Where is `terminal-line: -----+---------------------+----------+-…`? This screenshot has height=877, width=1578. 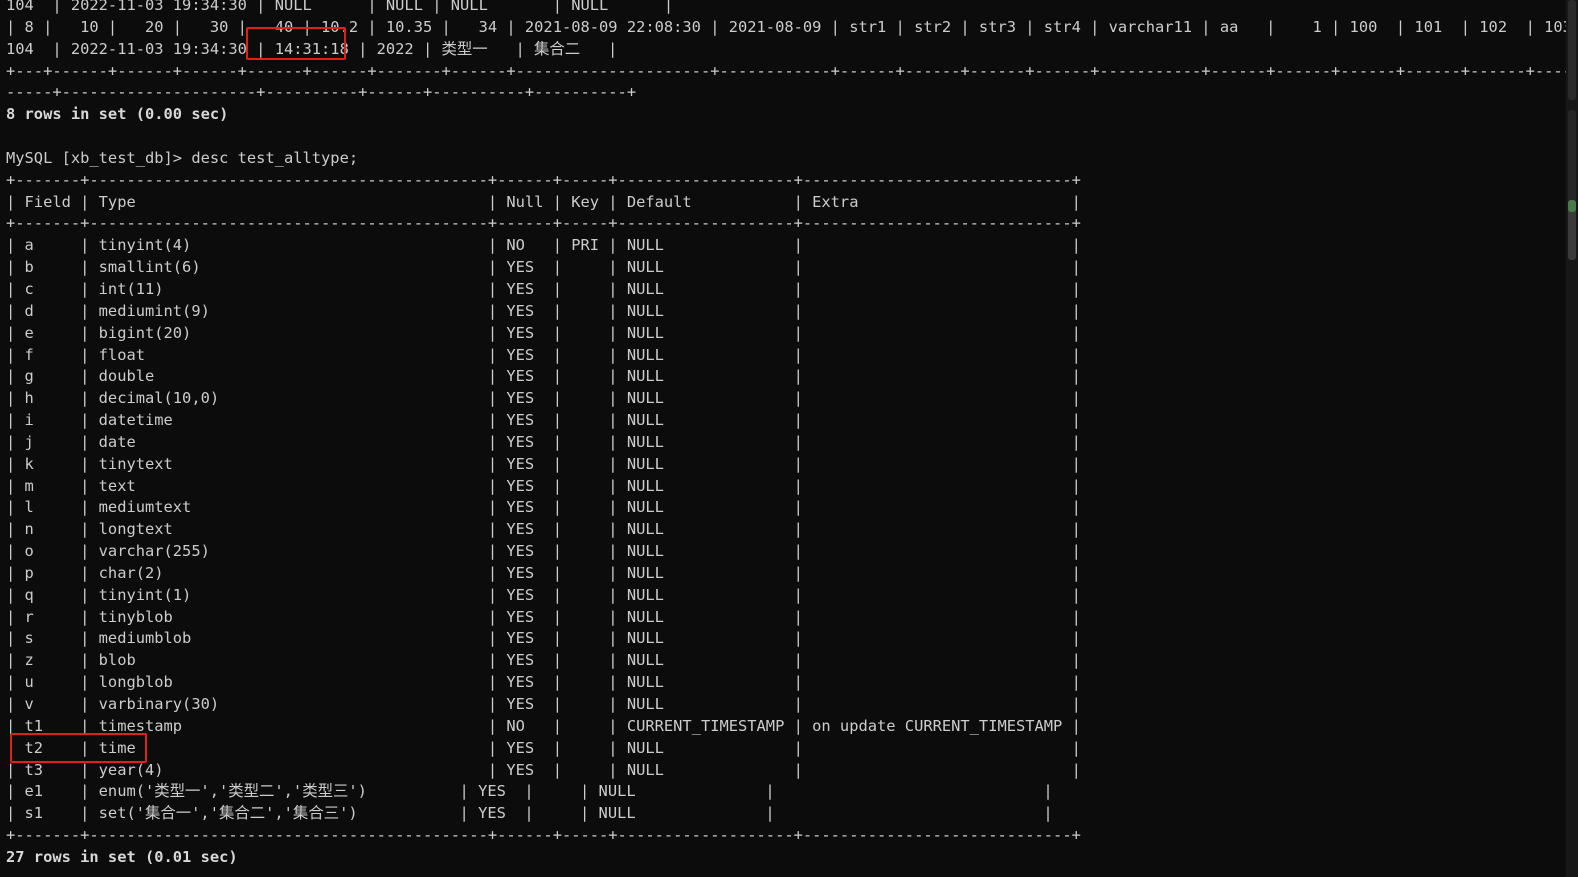
terminal-line: -----+---------------------+----------+-… is located at coordinates (321, 92).